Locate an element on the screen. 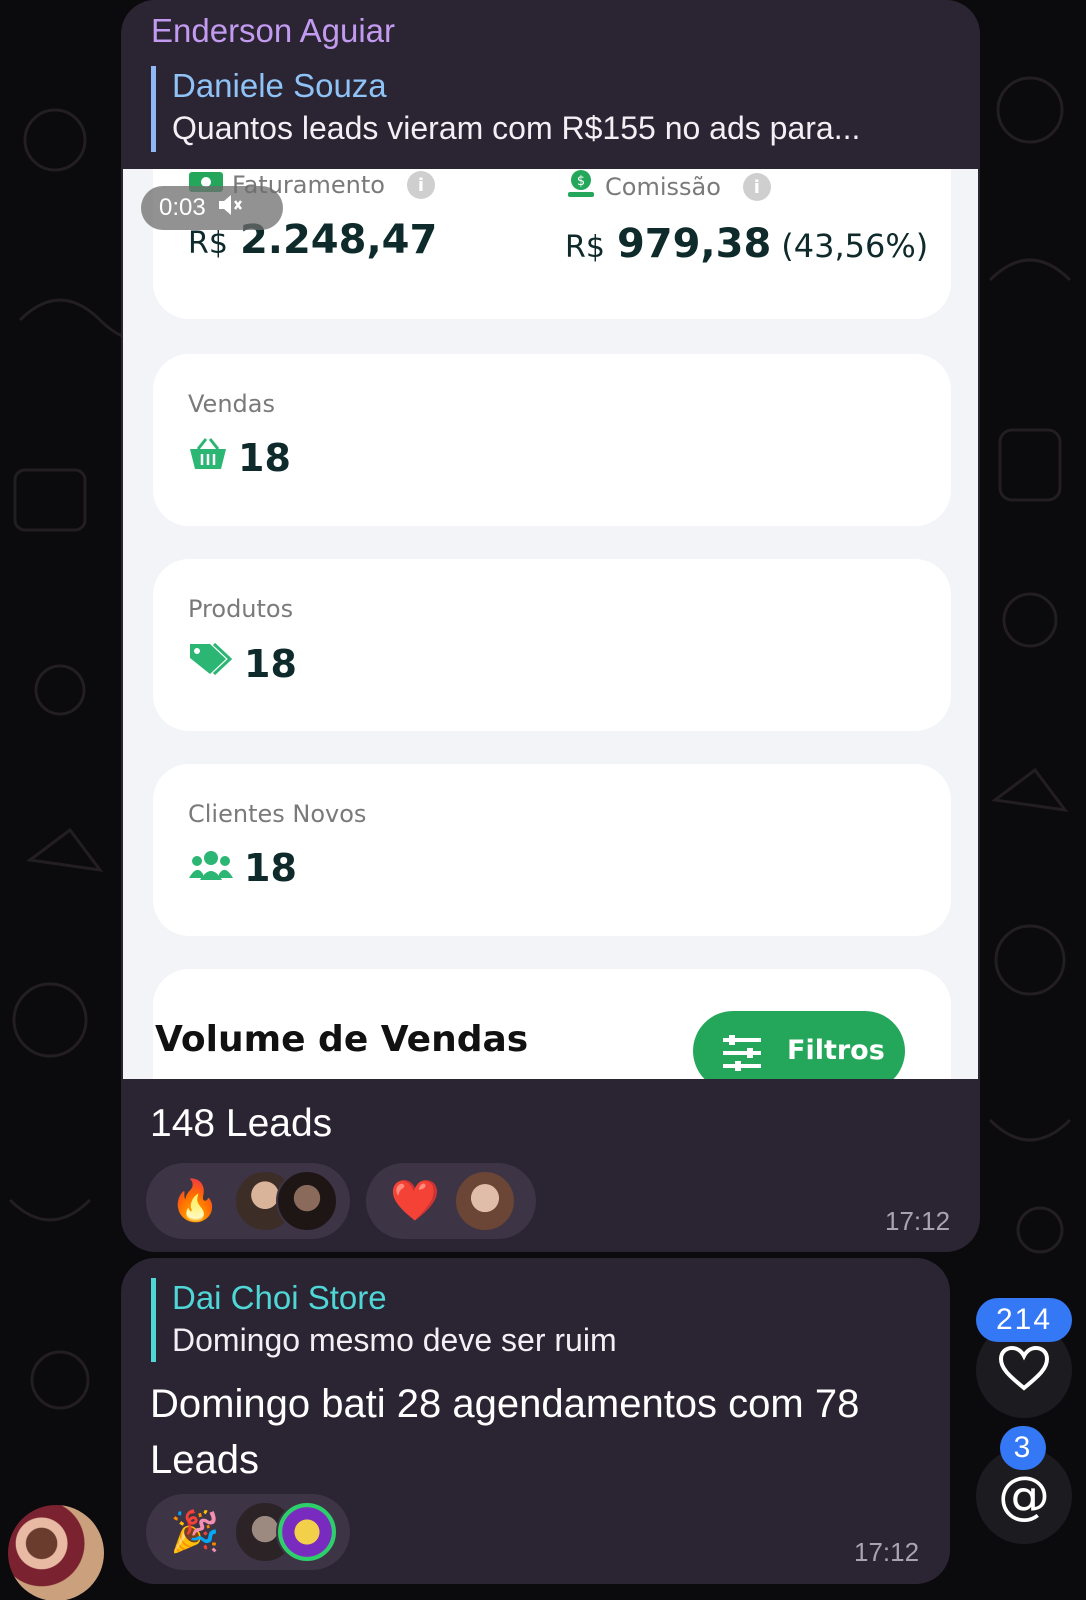  money-hand-icon: $ is located at coordinates (581, 187).